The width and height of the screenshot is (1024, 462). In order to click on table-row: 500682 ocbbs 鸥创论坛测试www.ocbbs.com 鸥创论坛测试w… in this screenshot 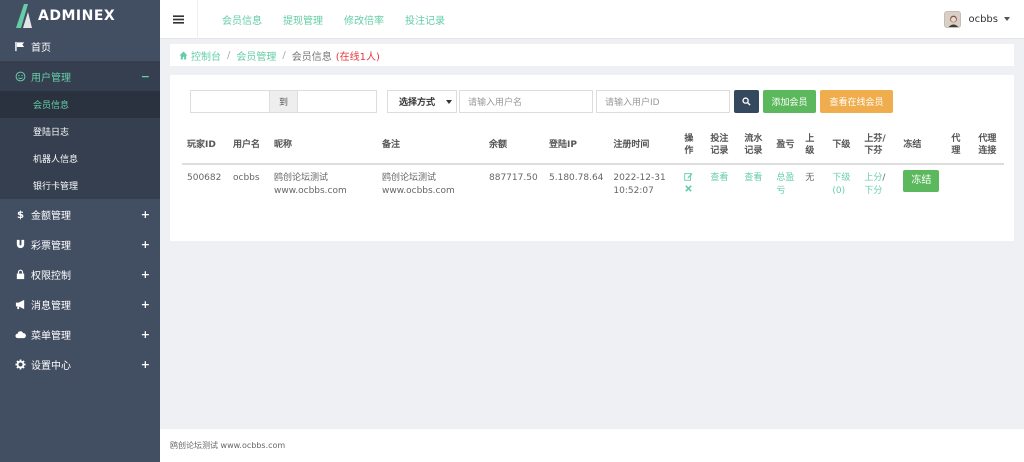, I will do `click(593, 184)`.